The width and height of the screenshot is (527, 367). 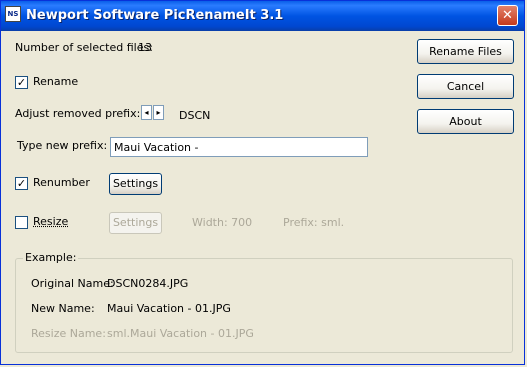 I want to click on new-name-label: New Name:, so click(x=63, y=308).